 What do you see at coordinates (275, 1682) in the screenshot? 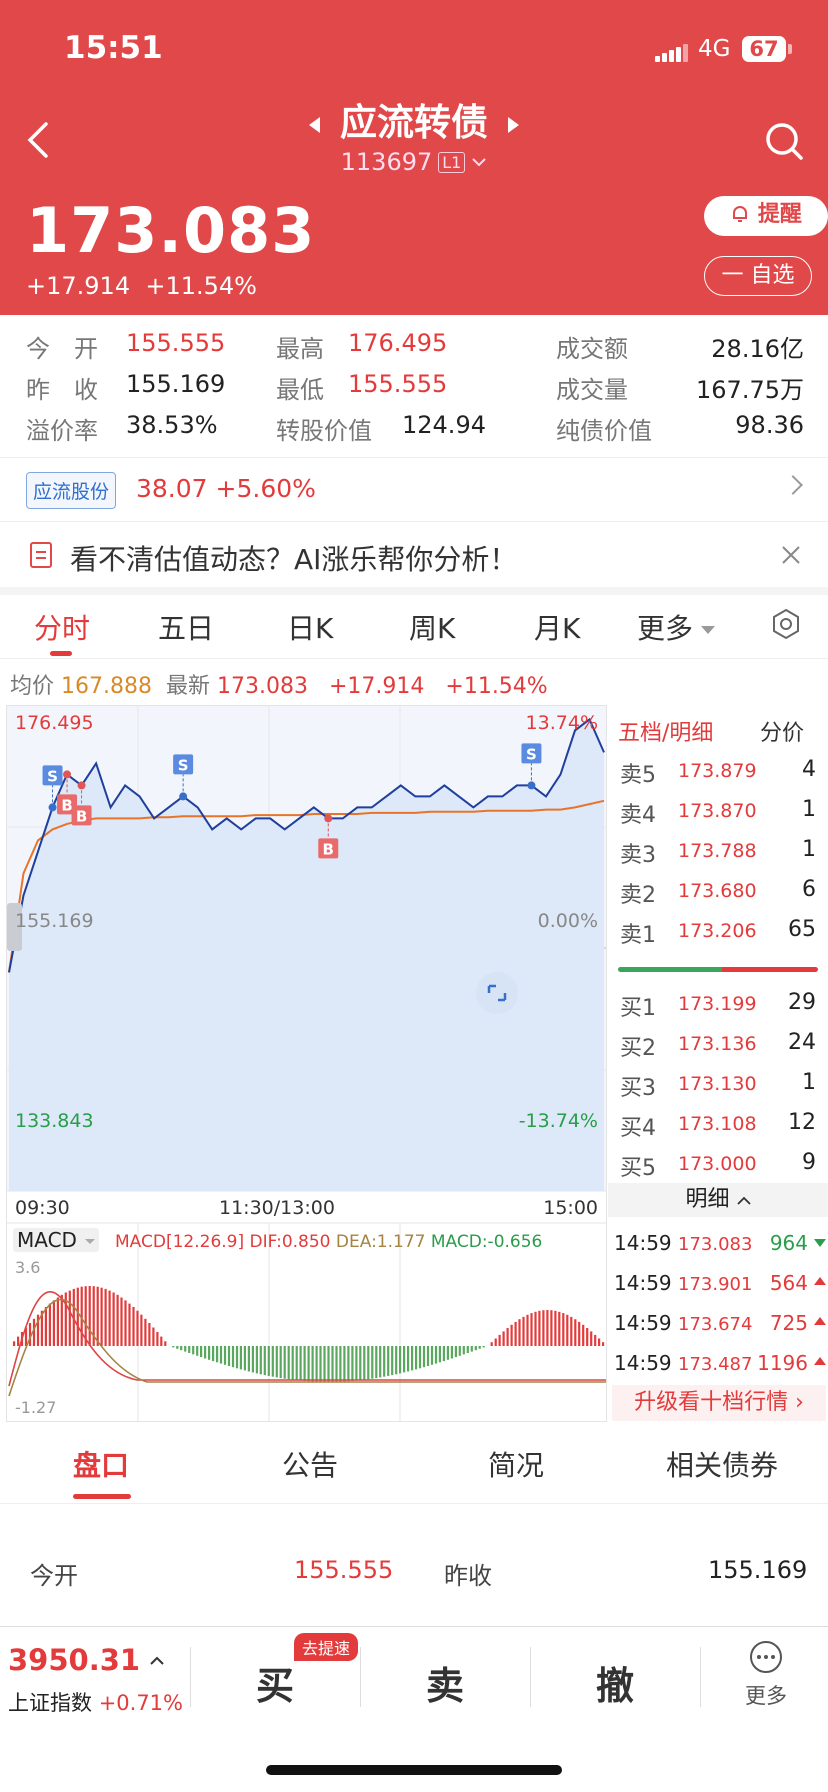
I see `buy-button: 买` at bounding box center [275, 1682].